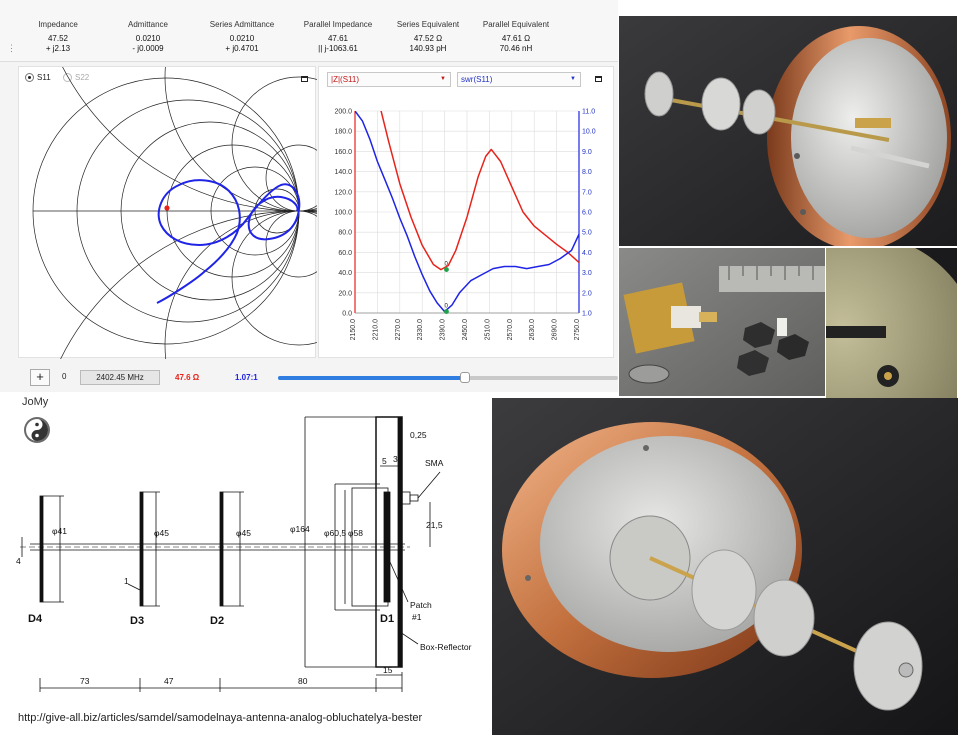  What do you see at coordinates (64, 376) in the screenshot?
I see `marker-index: 0` at bounding box center [64, 376].